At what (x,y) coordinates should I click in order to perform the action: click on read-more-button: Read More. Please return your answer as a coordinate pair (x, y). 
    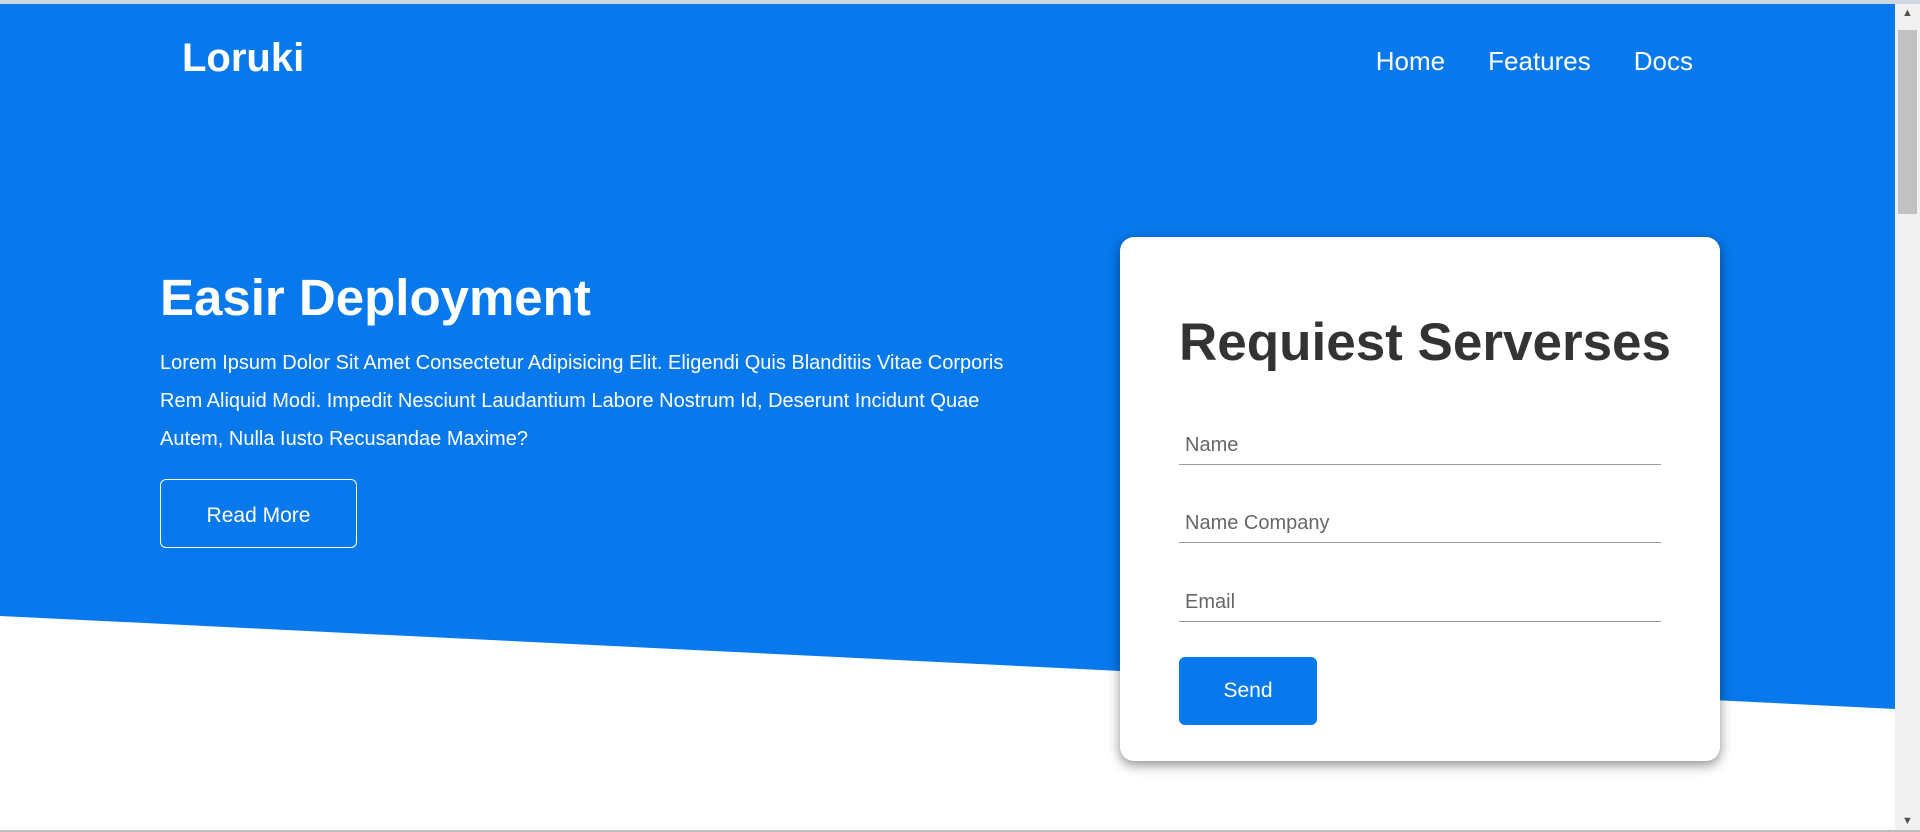
    Looking at the image, I should click on (258, 513).